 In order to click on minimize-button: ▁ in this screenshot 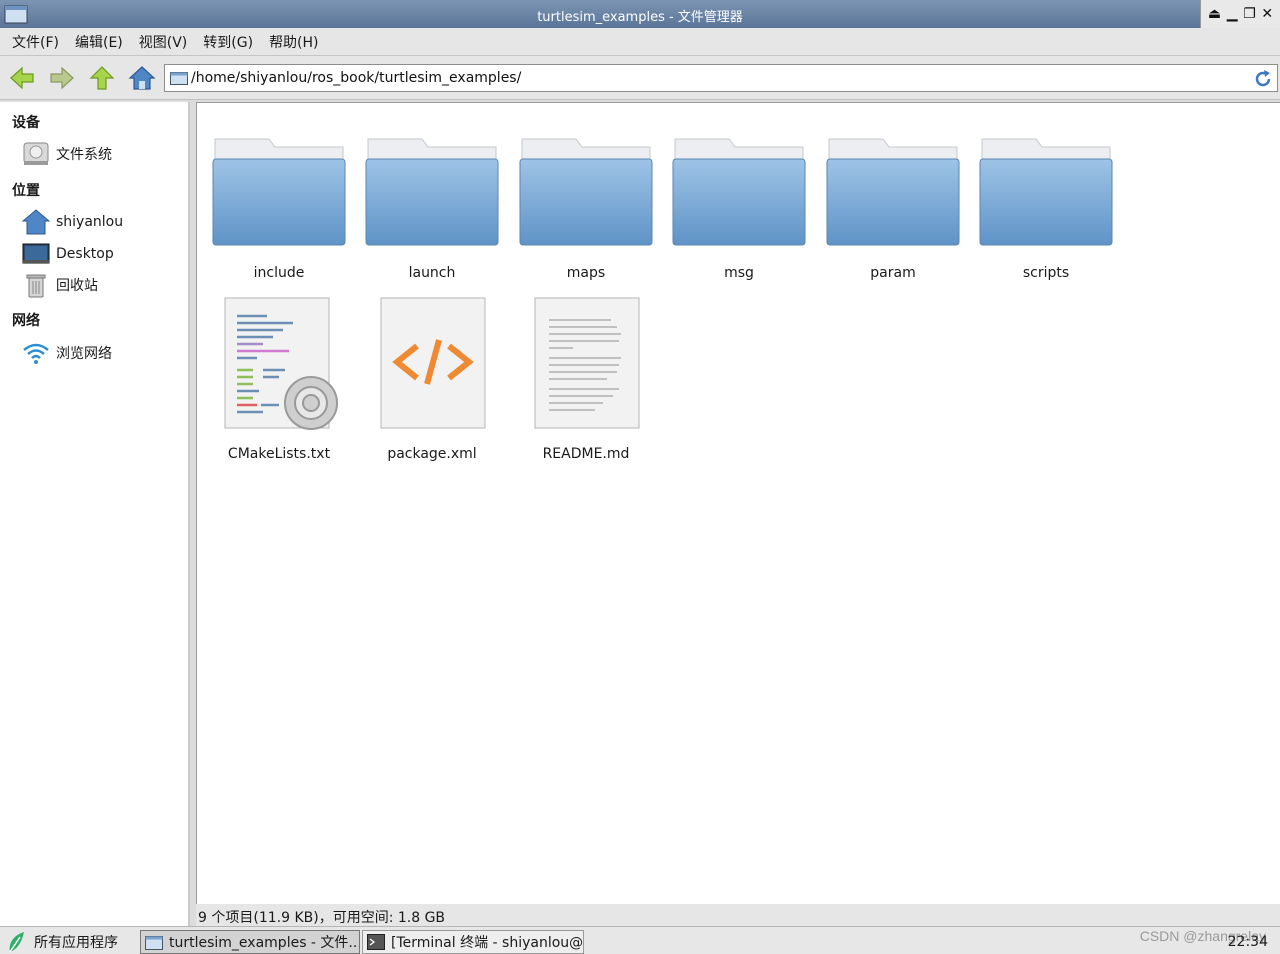, I will do `click(1232, 14)`.